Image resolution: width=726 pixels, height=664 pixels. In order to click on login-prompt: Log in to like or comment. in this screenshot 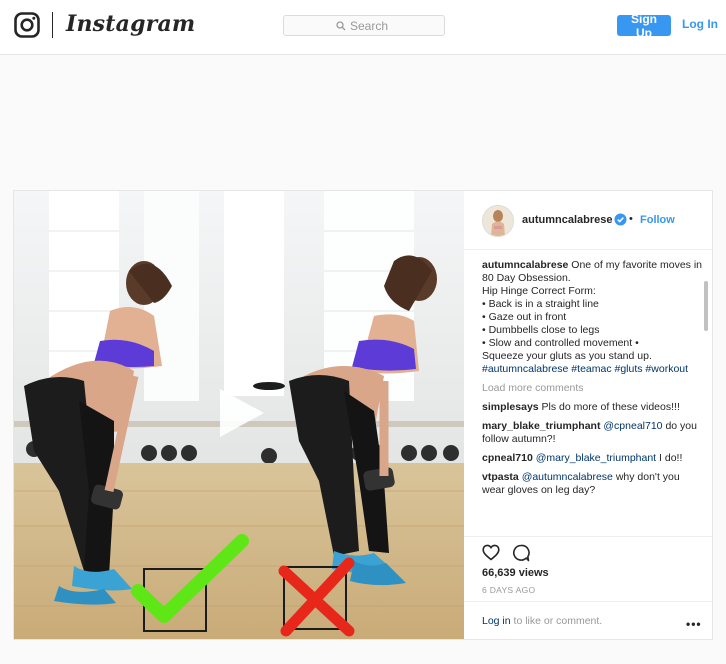, I will do `click(542, 621)`.